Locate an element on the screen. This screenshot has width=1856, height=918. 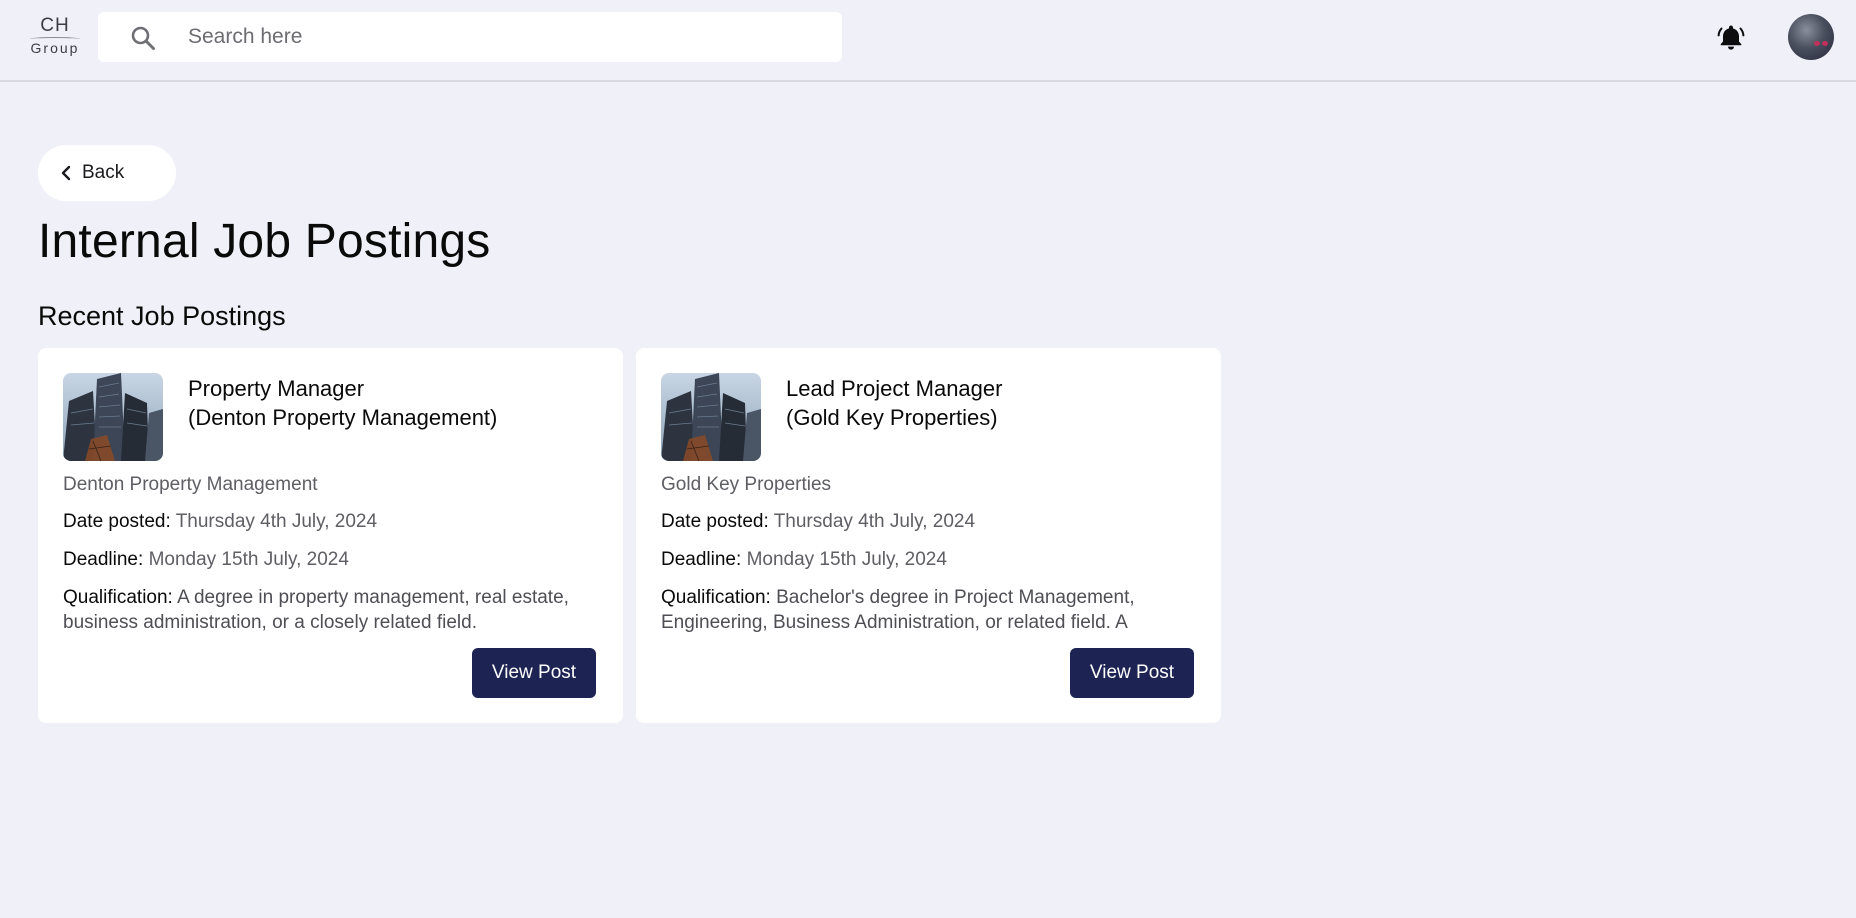
user-avatar is located at coordinates (1811, 37).